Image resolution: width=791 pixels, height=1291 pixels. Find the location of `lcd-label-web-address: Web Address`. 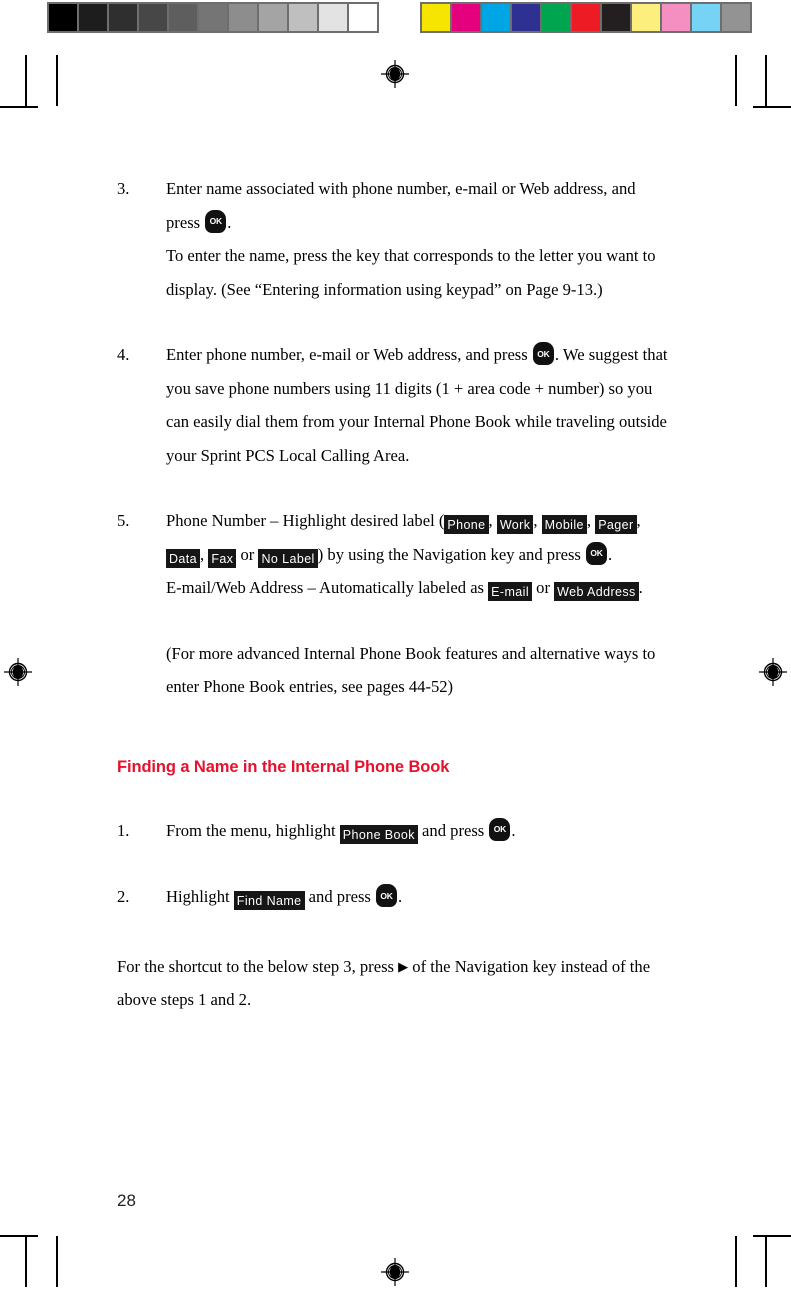

lcd-label-web-address: Web Address is located at coordinates (596, 591).